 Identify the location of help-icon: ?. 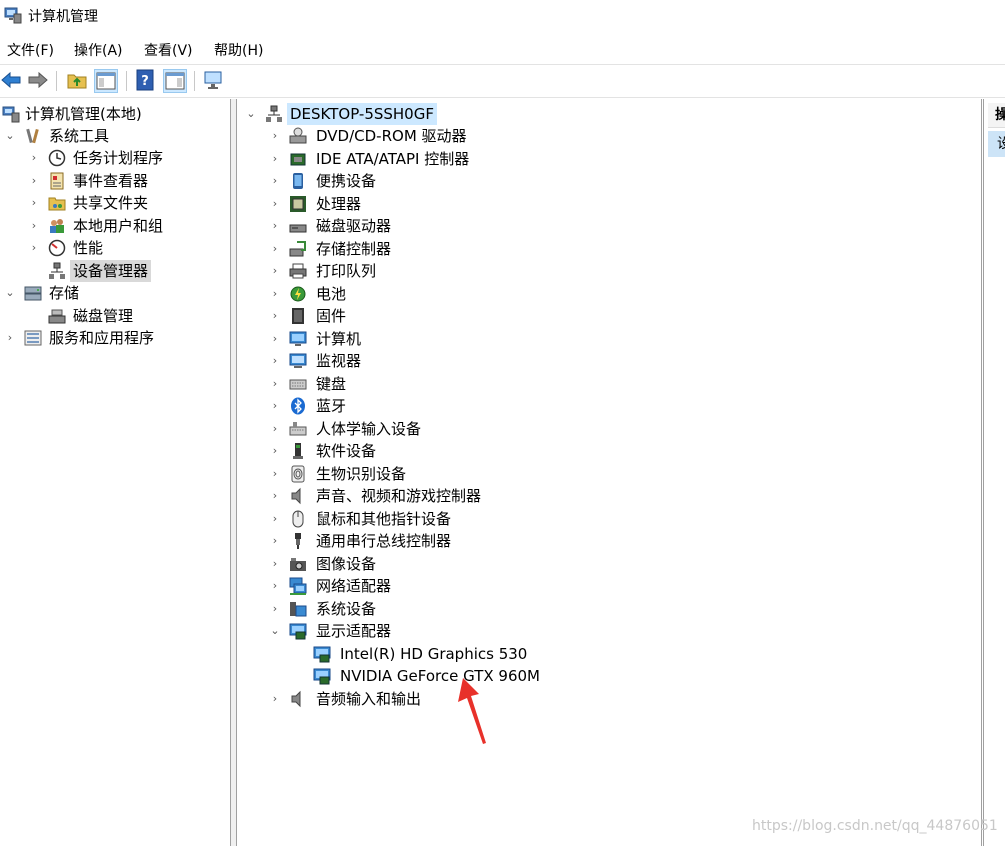
(145, 80).